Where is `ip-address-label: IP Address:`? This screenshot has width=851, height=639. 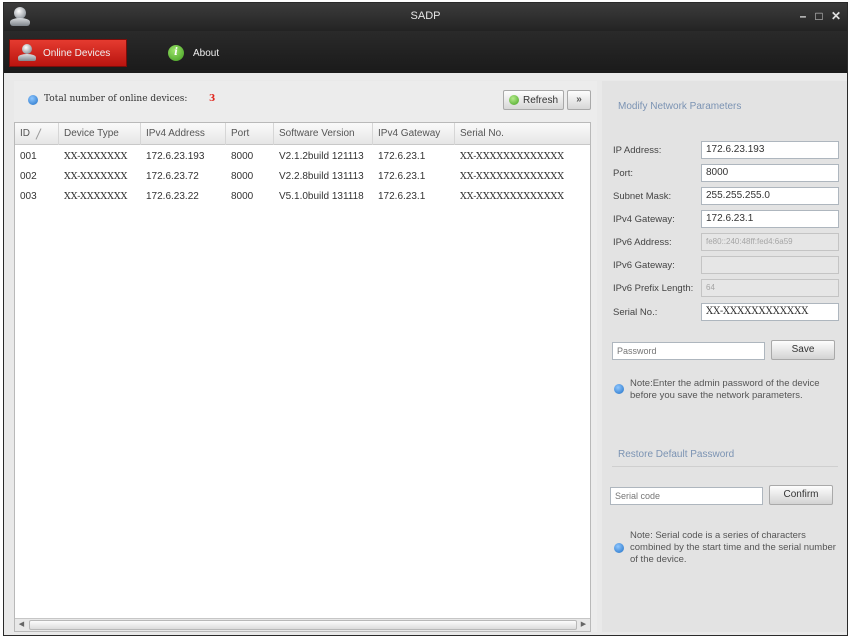
ip-address-label: IP Address: is located at coordinates (637, 150).